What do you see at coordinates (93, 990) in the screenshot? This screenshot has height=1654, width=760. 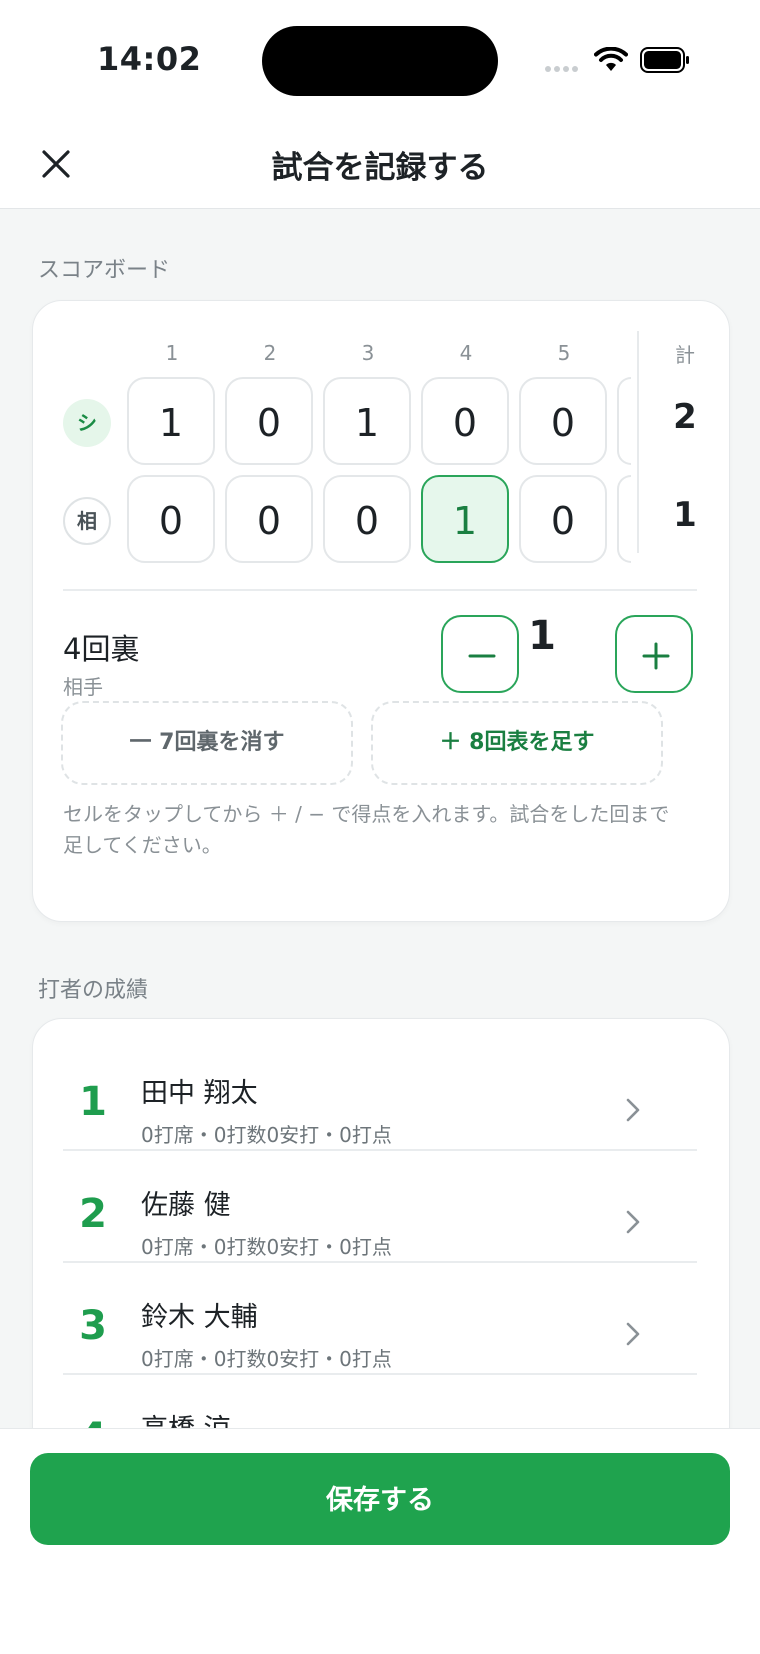 I see `batters-section-title: 打者の成績` at bounding box center [93, 990].